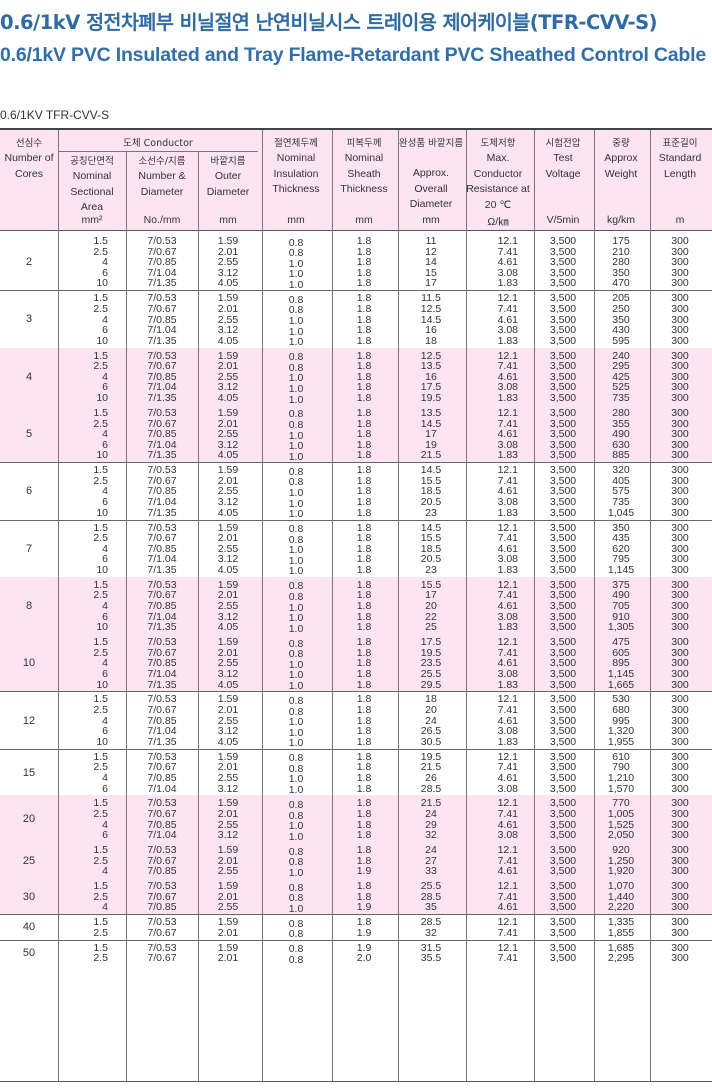  What do you see at coordinates (563, 143) in the screenshot?
I see `header-voltage-ko: 시험전압` at bounding box center [563, 143].